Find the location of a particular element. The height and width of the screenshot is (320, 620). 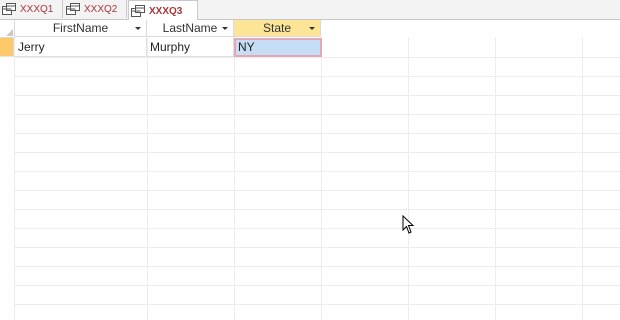

column-header-label: FirstName is located at coordinates (80, 28).